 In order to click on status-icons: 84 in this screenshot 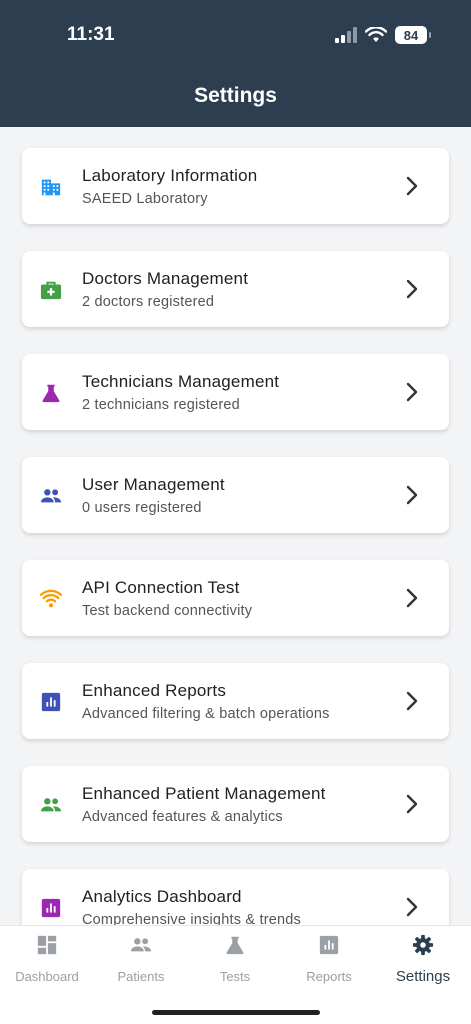, I will do `click(383, 35)`.